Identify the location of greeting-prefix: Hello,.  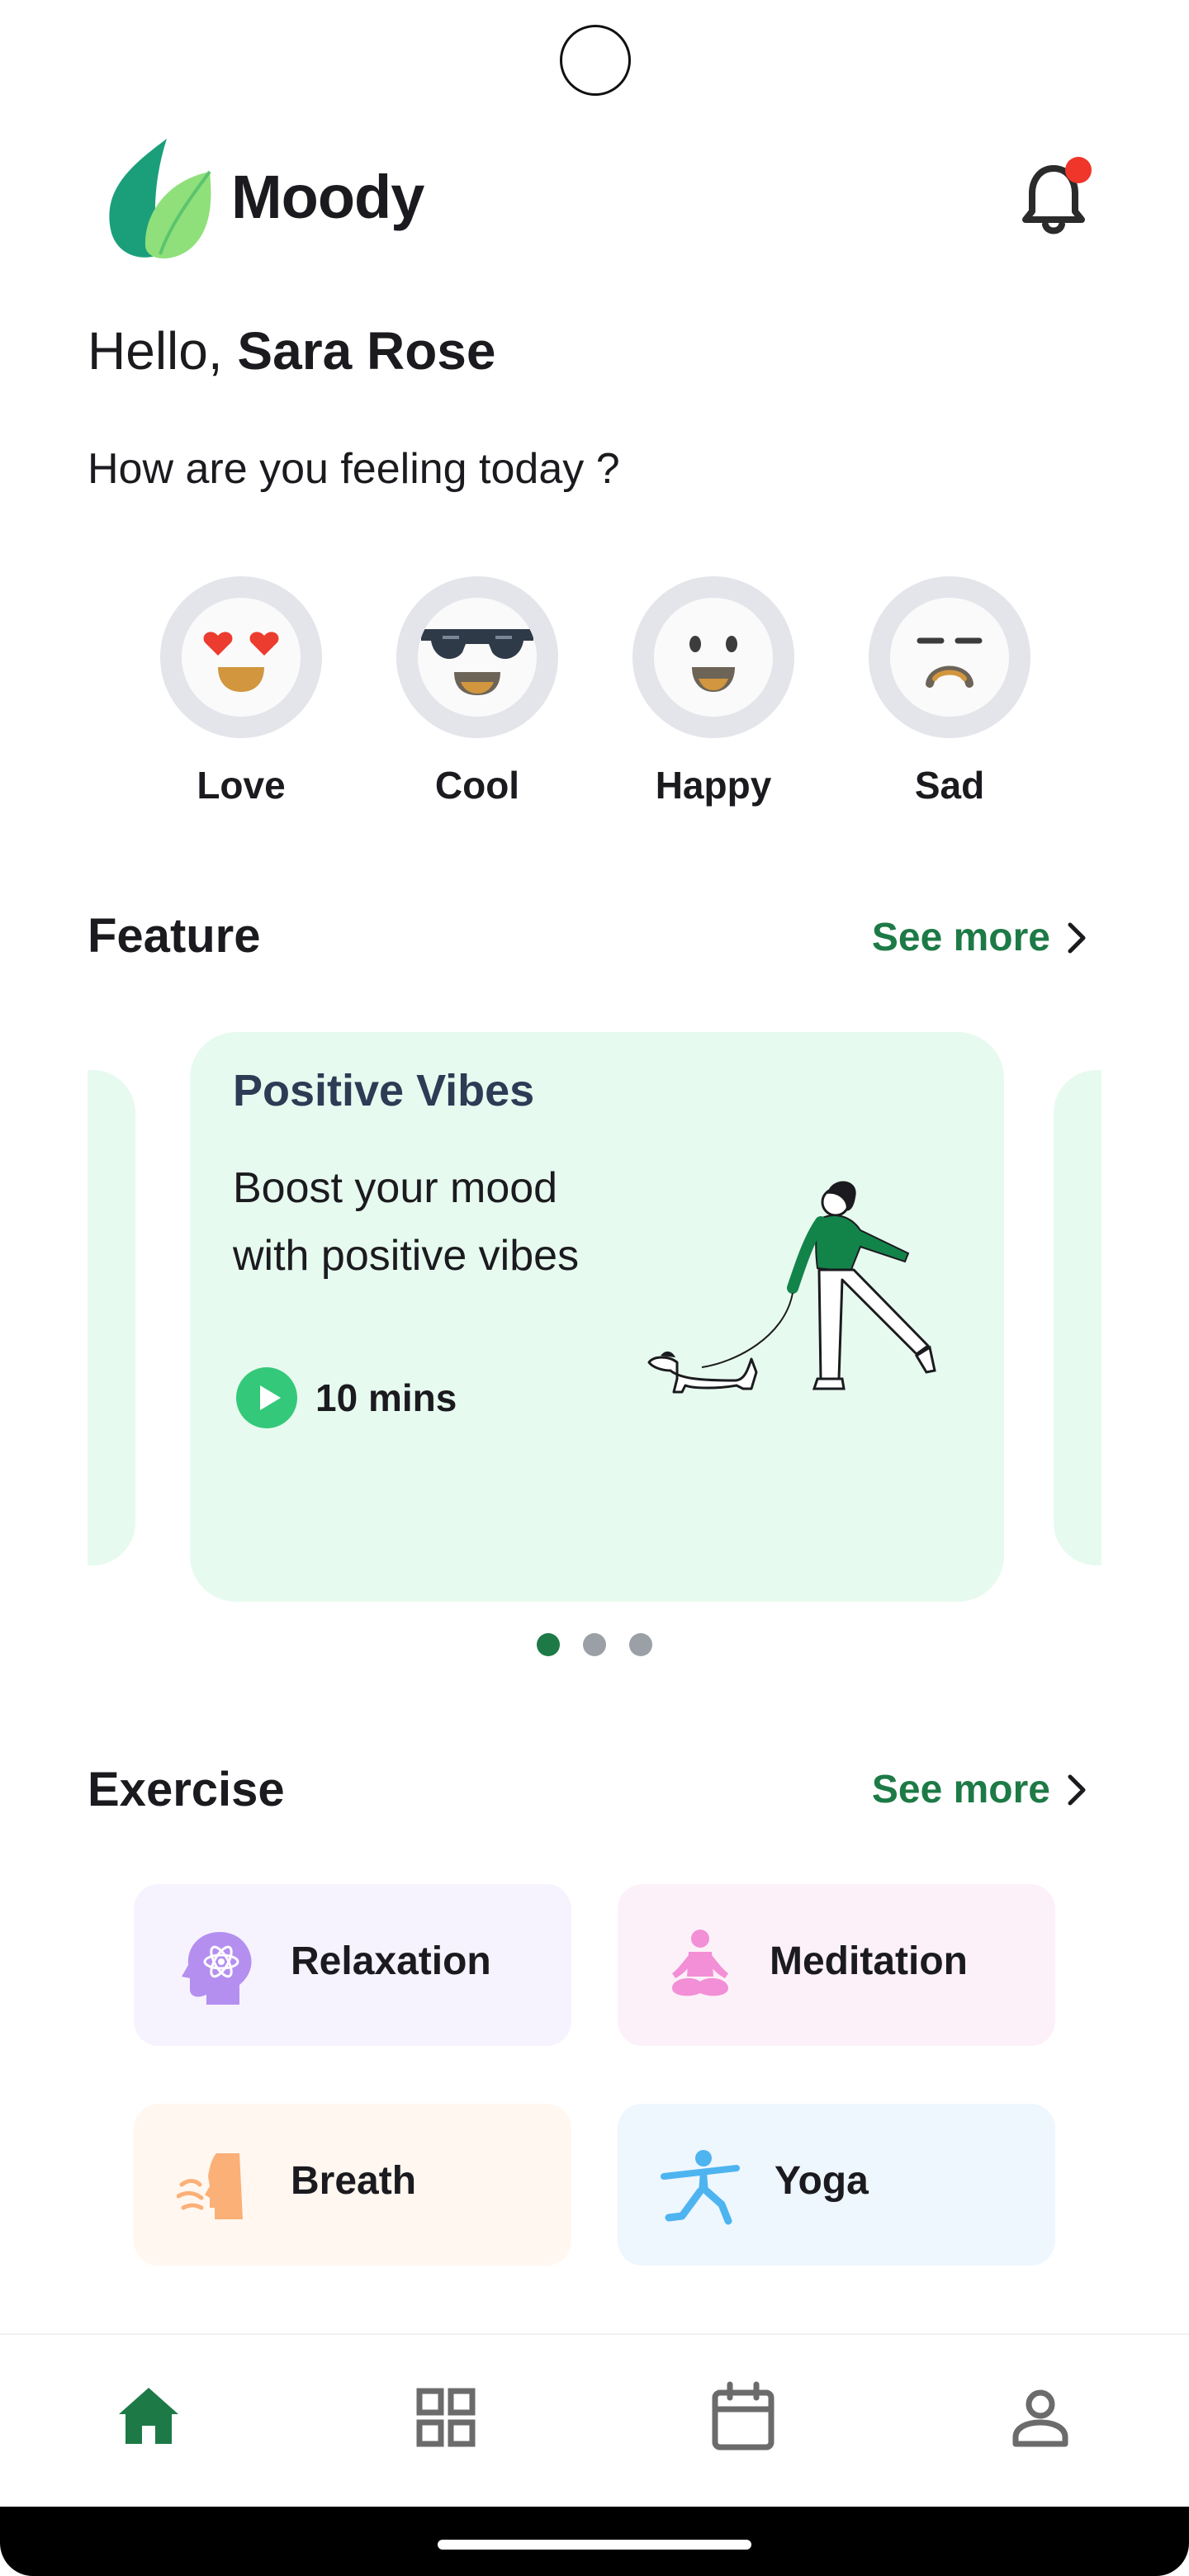
(163, 351).